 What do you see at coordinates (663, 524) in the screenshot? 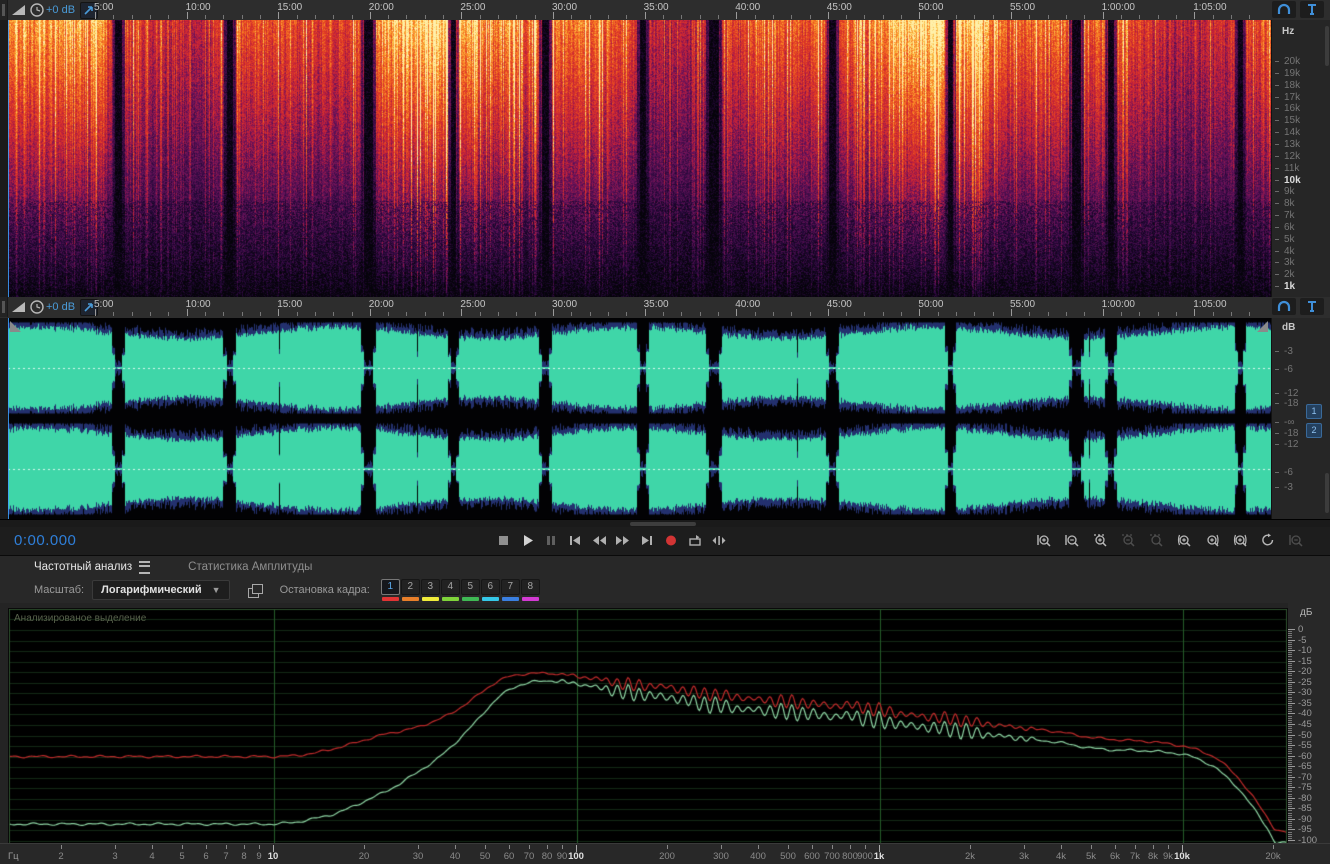
I see `divider-grip` at bounding box center [663, 524].